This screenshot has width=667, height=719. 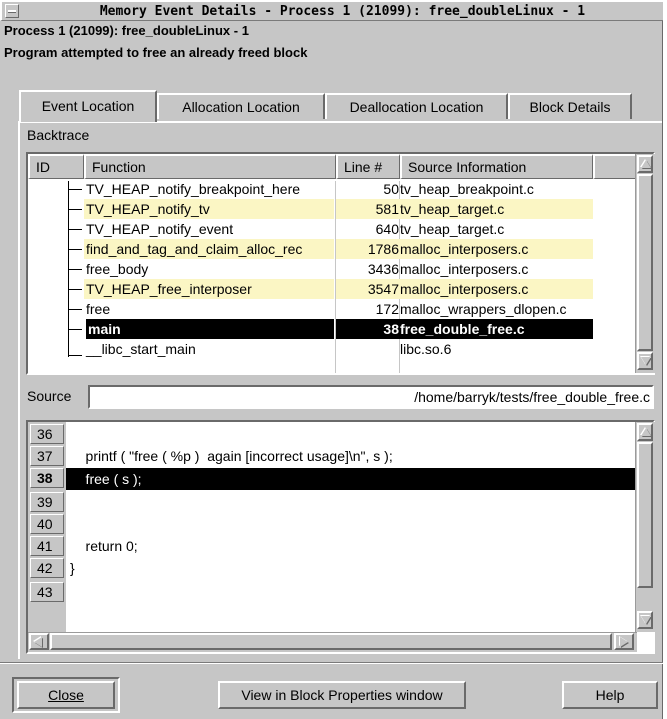 What do you see at coordinates (383, 269) in the screenshot?
I see `row-line: 3436` at bounding box center [383, 269].